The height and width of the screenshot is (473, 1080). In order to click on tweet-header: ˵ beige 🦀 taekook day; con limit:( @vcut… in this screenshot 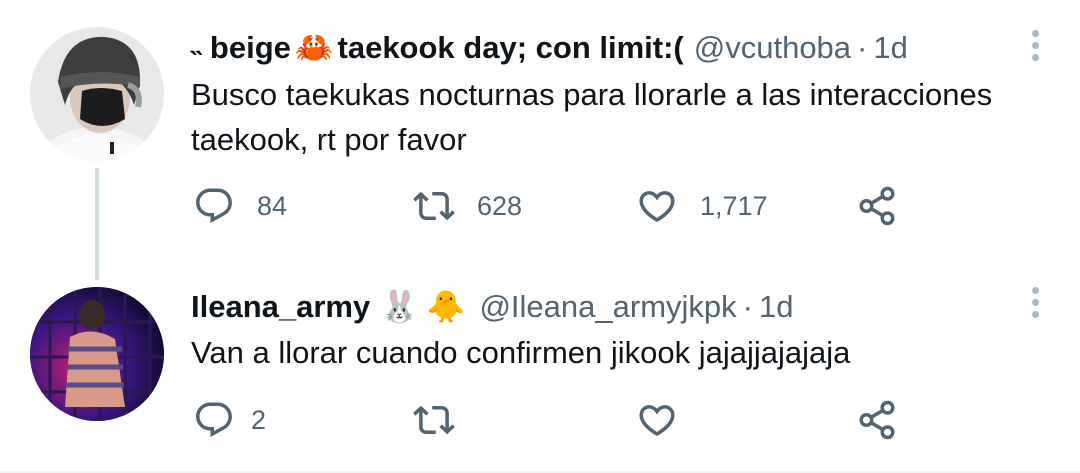, I will do `click(549, 48)`.